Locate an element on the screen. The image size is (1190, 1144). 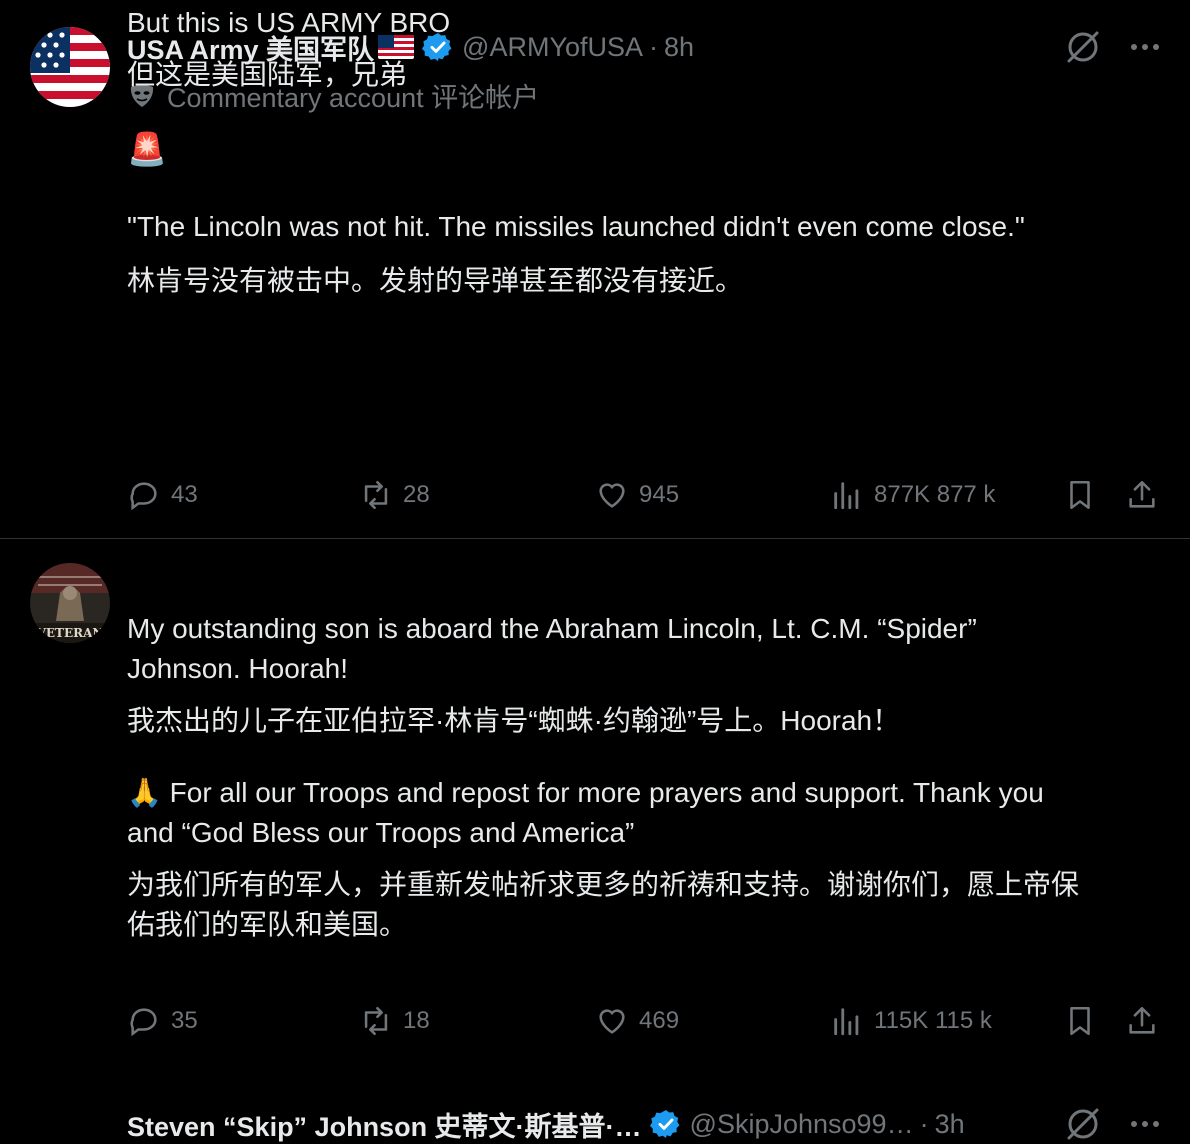
reply-button: 35 is located at coordinates (162, 1021).